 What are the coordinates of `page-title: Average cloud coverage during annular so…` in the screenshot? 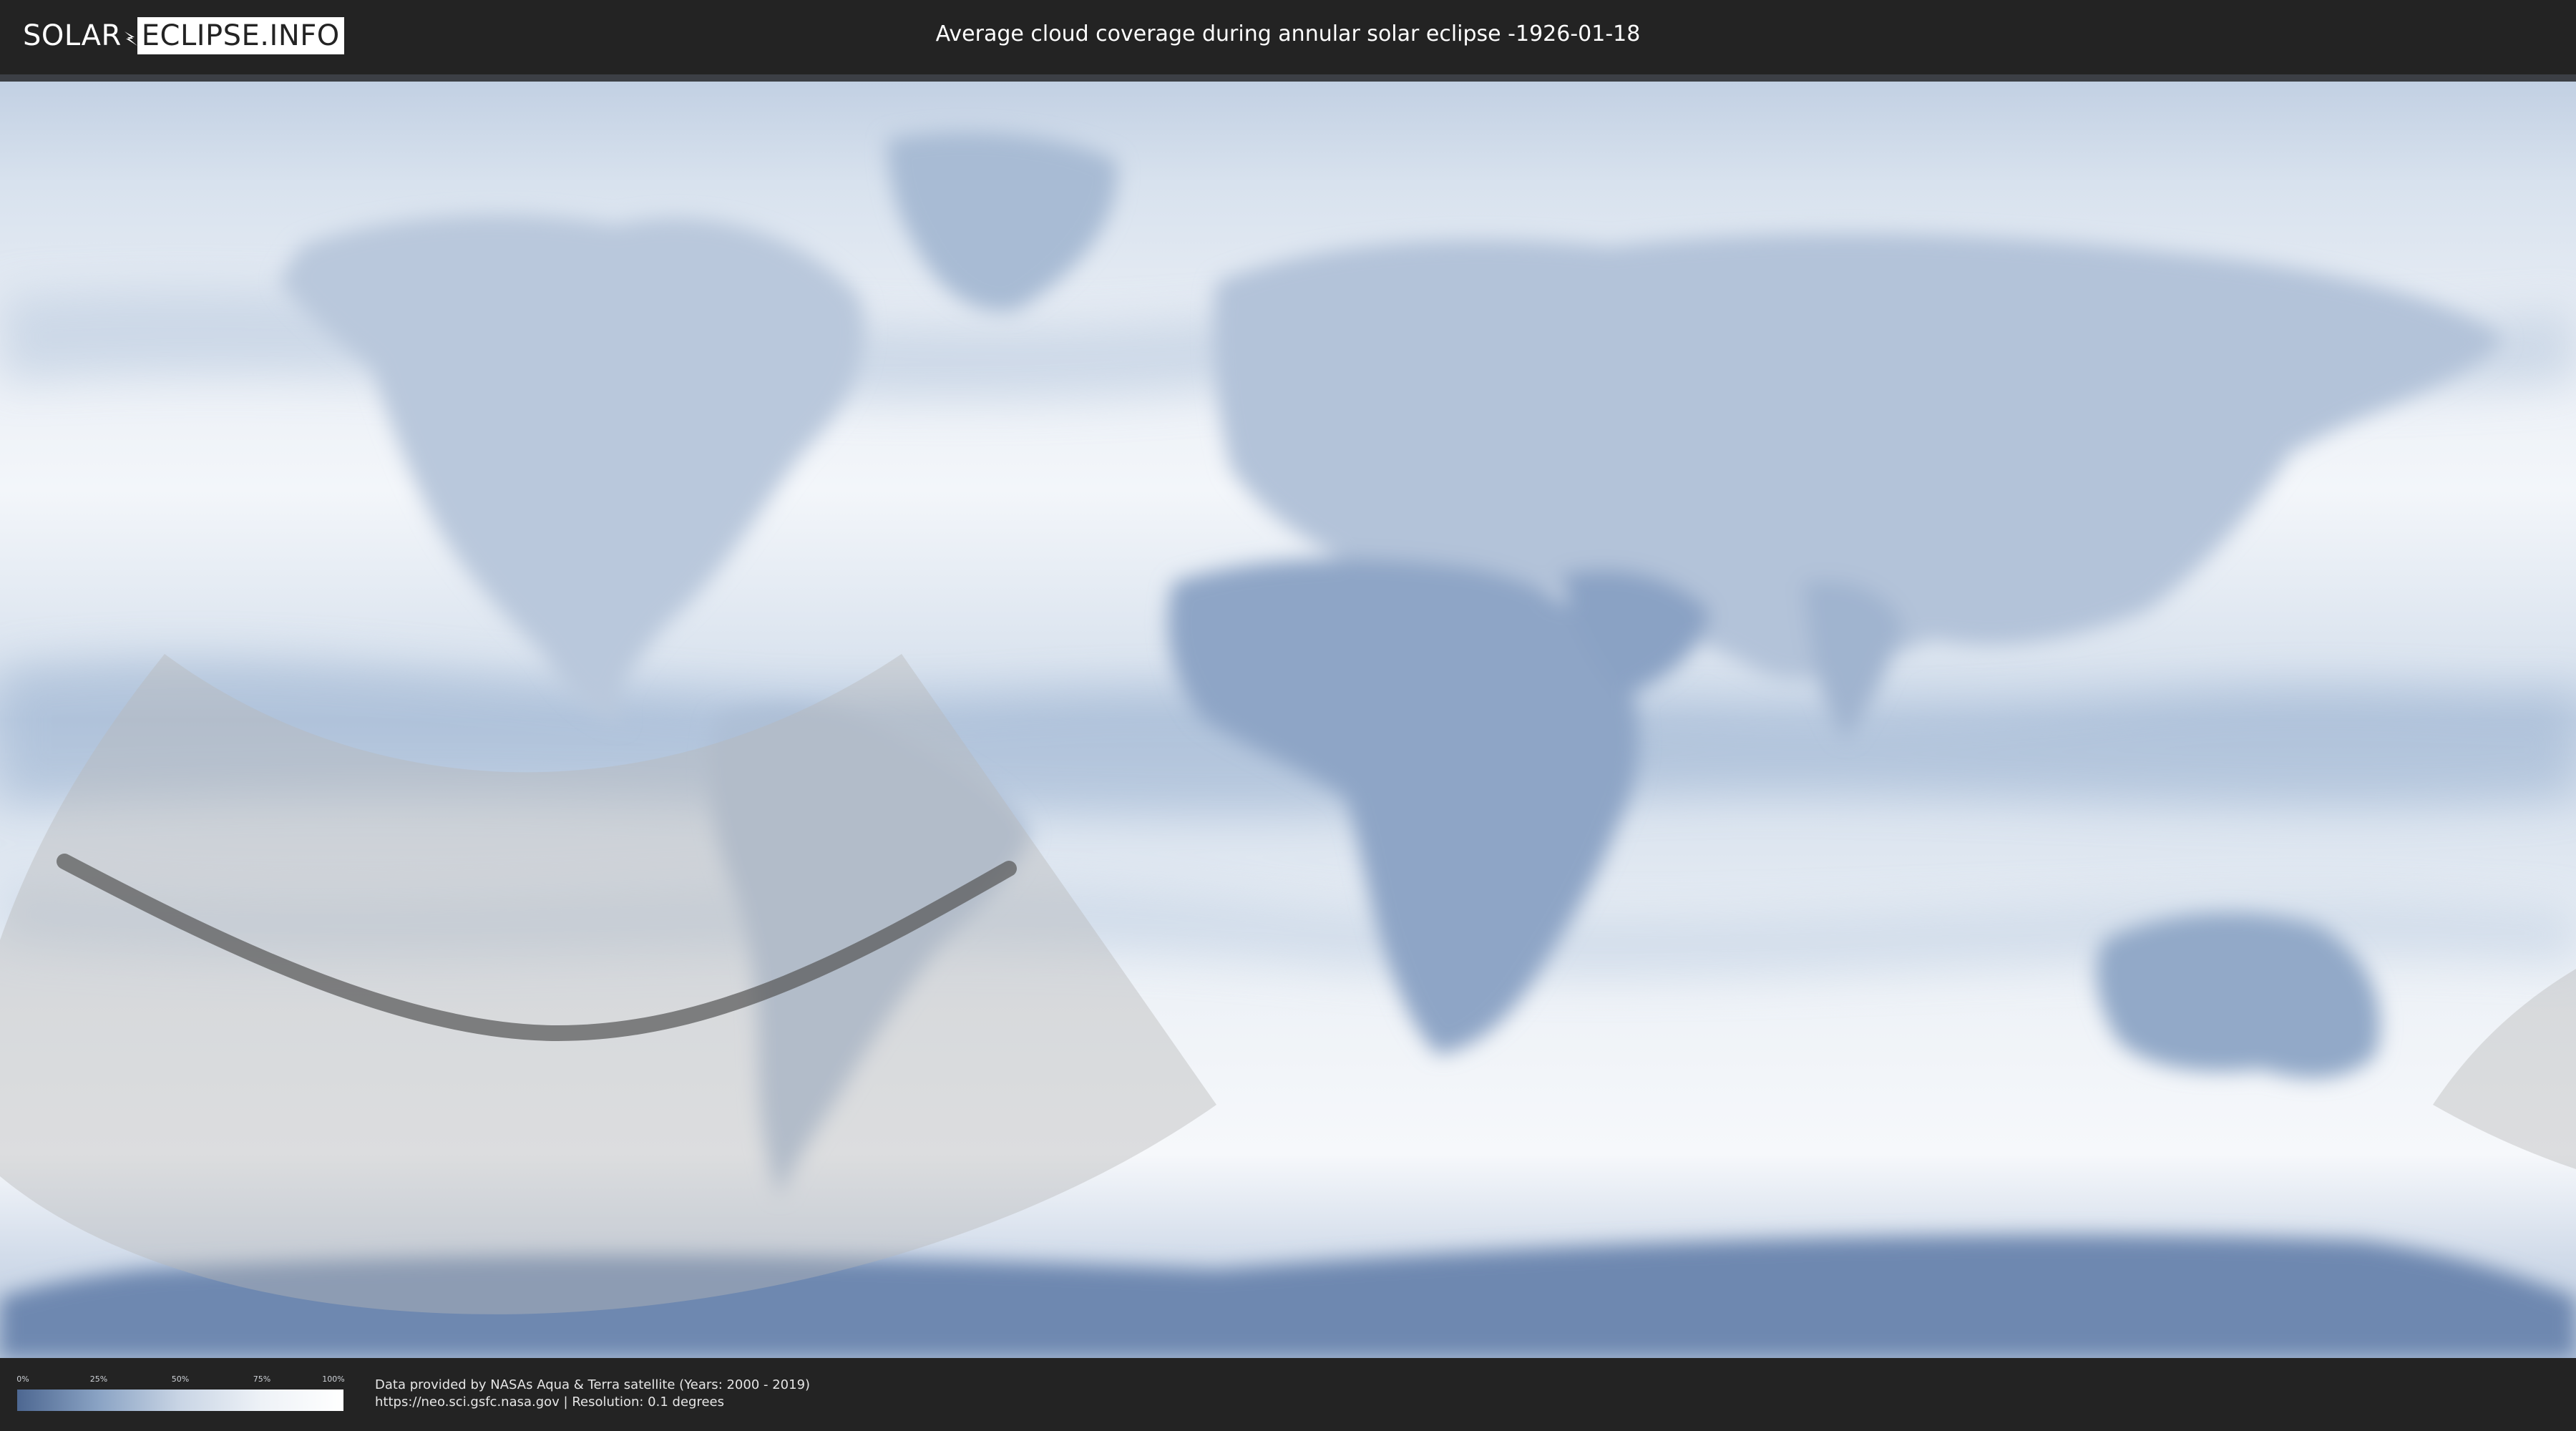 It's located at (1288, 34).